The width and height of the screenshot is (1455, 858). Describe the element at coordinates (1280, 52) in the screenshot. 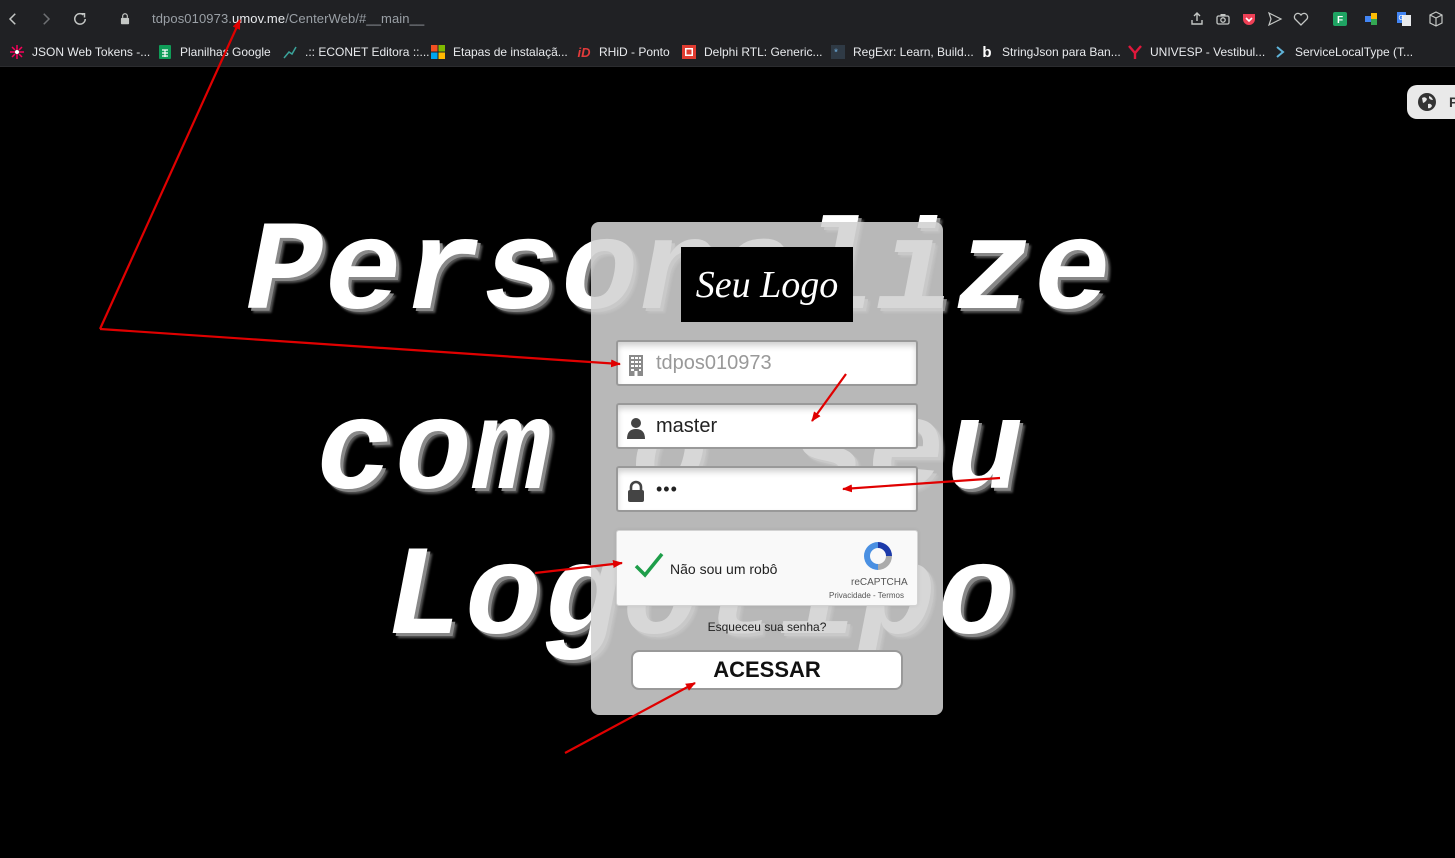

I see `chevron-right-icon` at that location.